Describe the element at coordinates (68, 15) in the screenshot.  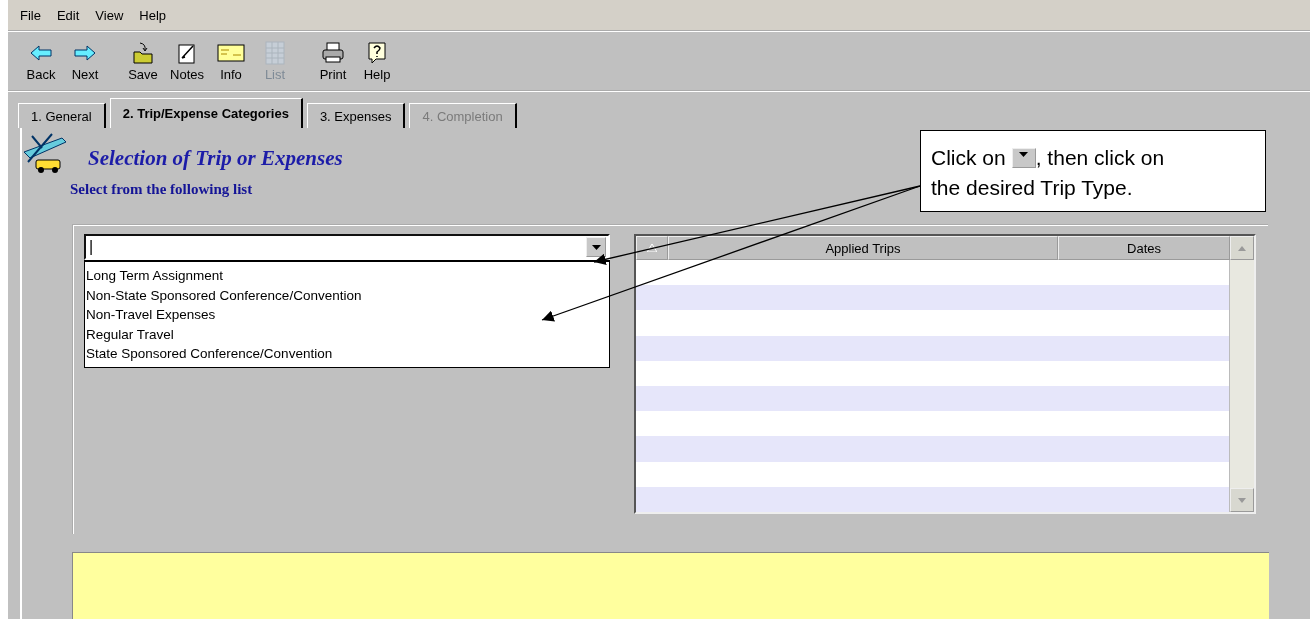
I see `menu-item: Edit` at that location.